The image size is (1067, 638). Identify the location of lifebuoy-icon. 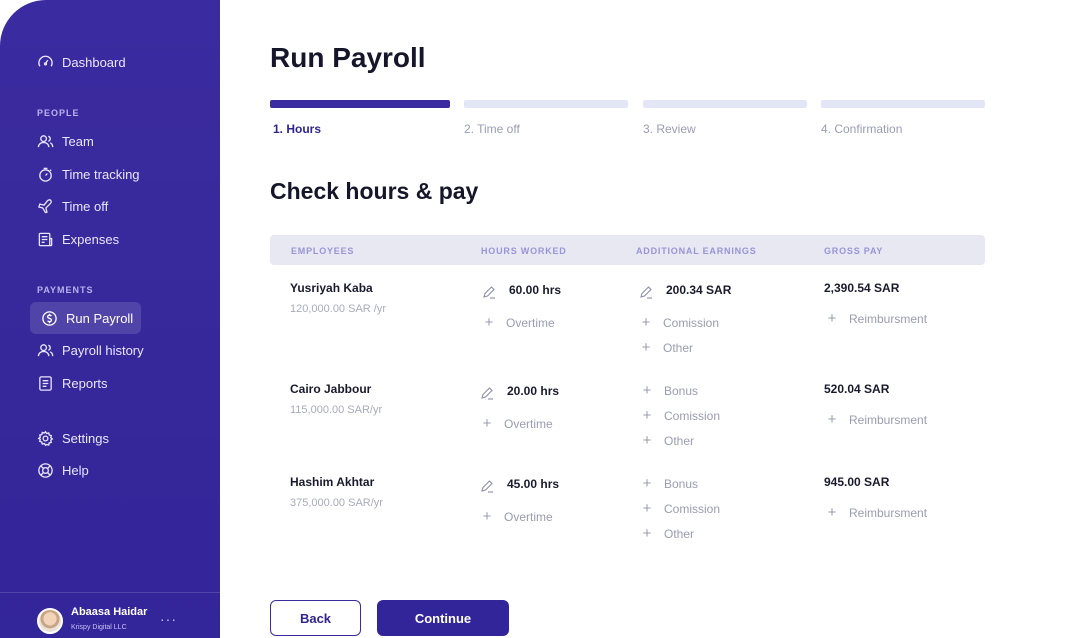
(45, 470).